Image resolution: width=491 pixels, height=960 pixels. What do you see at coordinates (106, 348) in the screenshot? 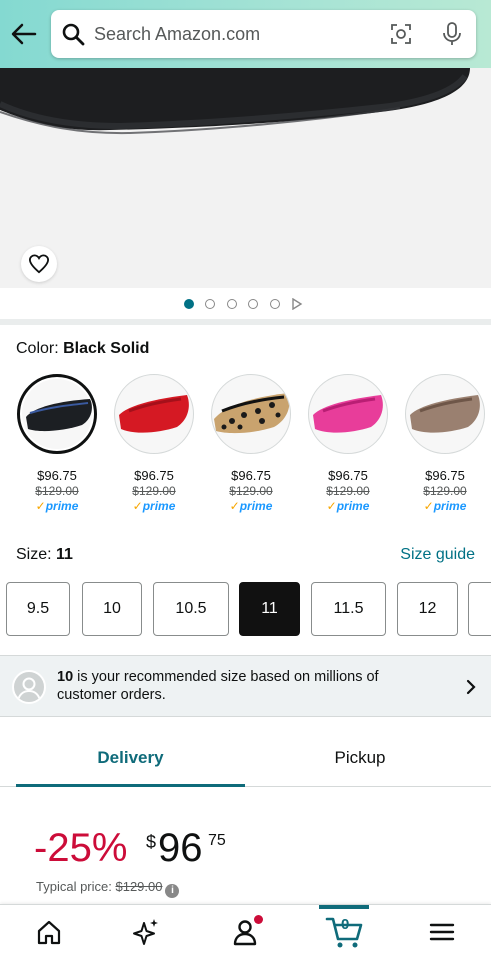
I see `selected-color-value: Black Solid` at bounding box center [106, 348].